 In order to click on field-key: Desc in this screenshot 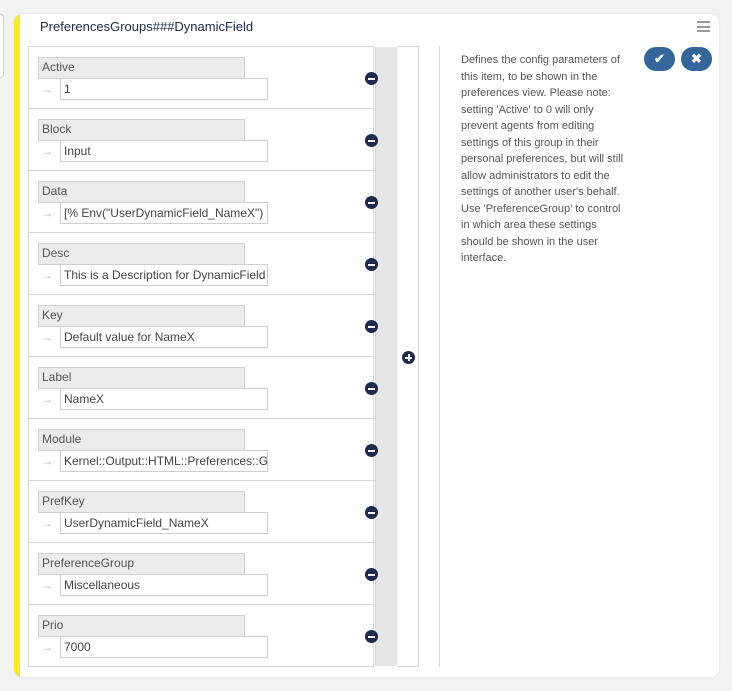, I will do `click(141, 254)`.